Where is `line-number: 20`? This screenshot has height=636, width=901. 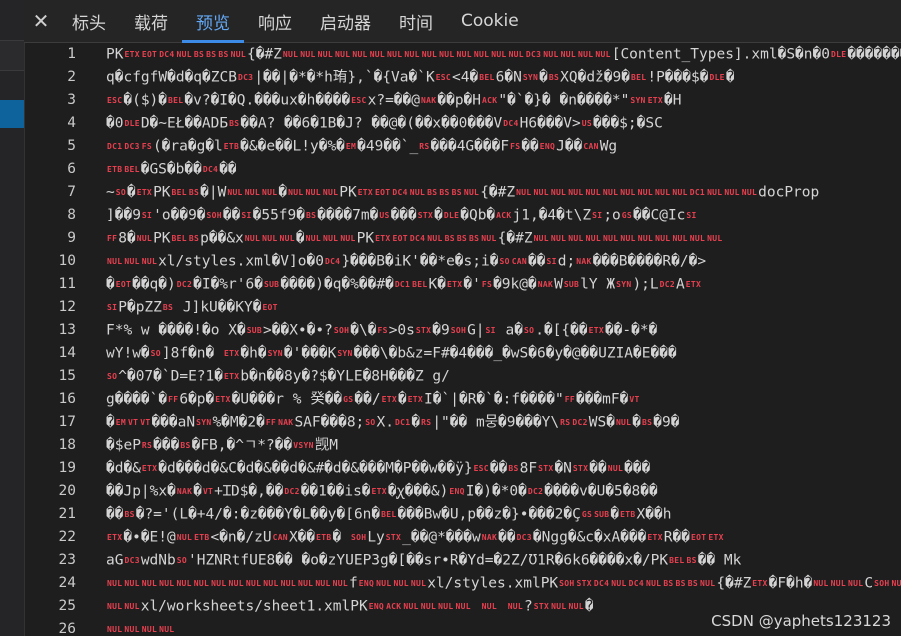 line-number: 20 is located at coordinates (67, 491).